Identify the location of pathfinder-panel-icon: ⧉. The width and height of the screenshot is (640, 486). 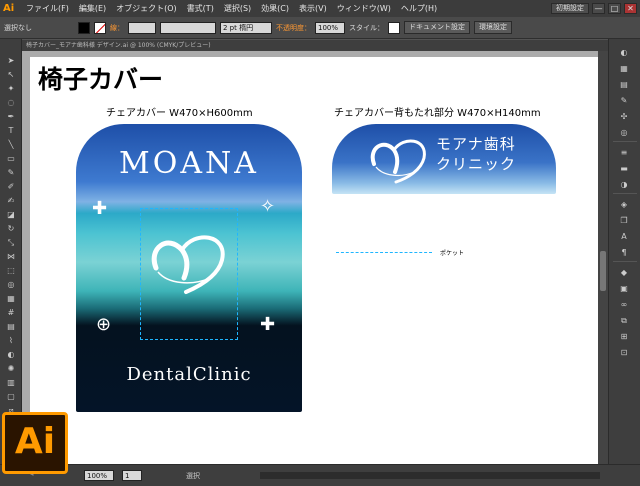
(624, 320).